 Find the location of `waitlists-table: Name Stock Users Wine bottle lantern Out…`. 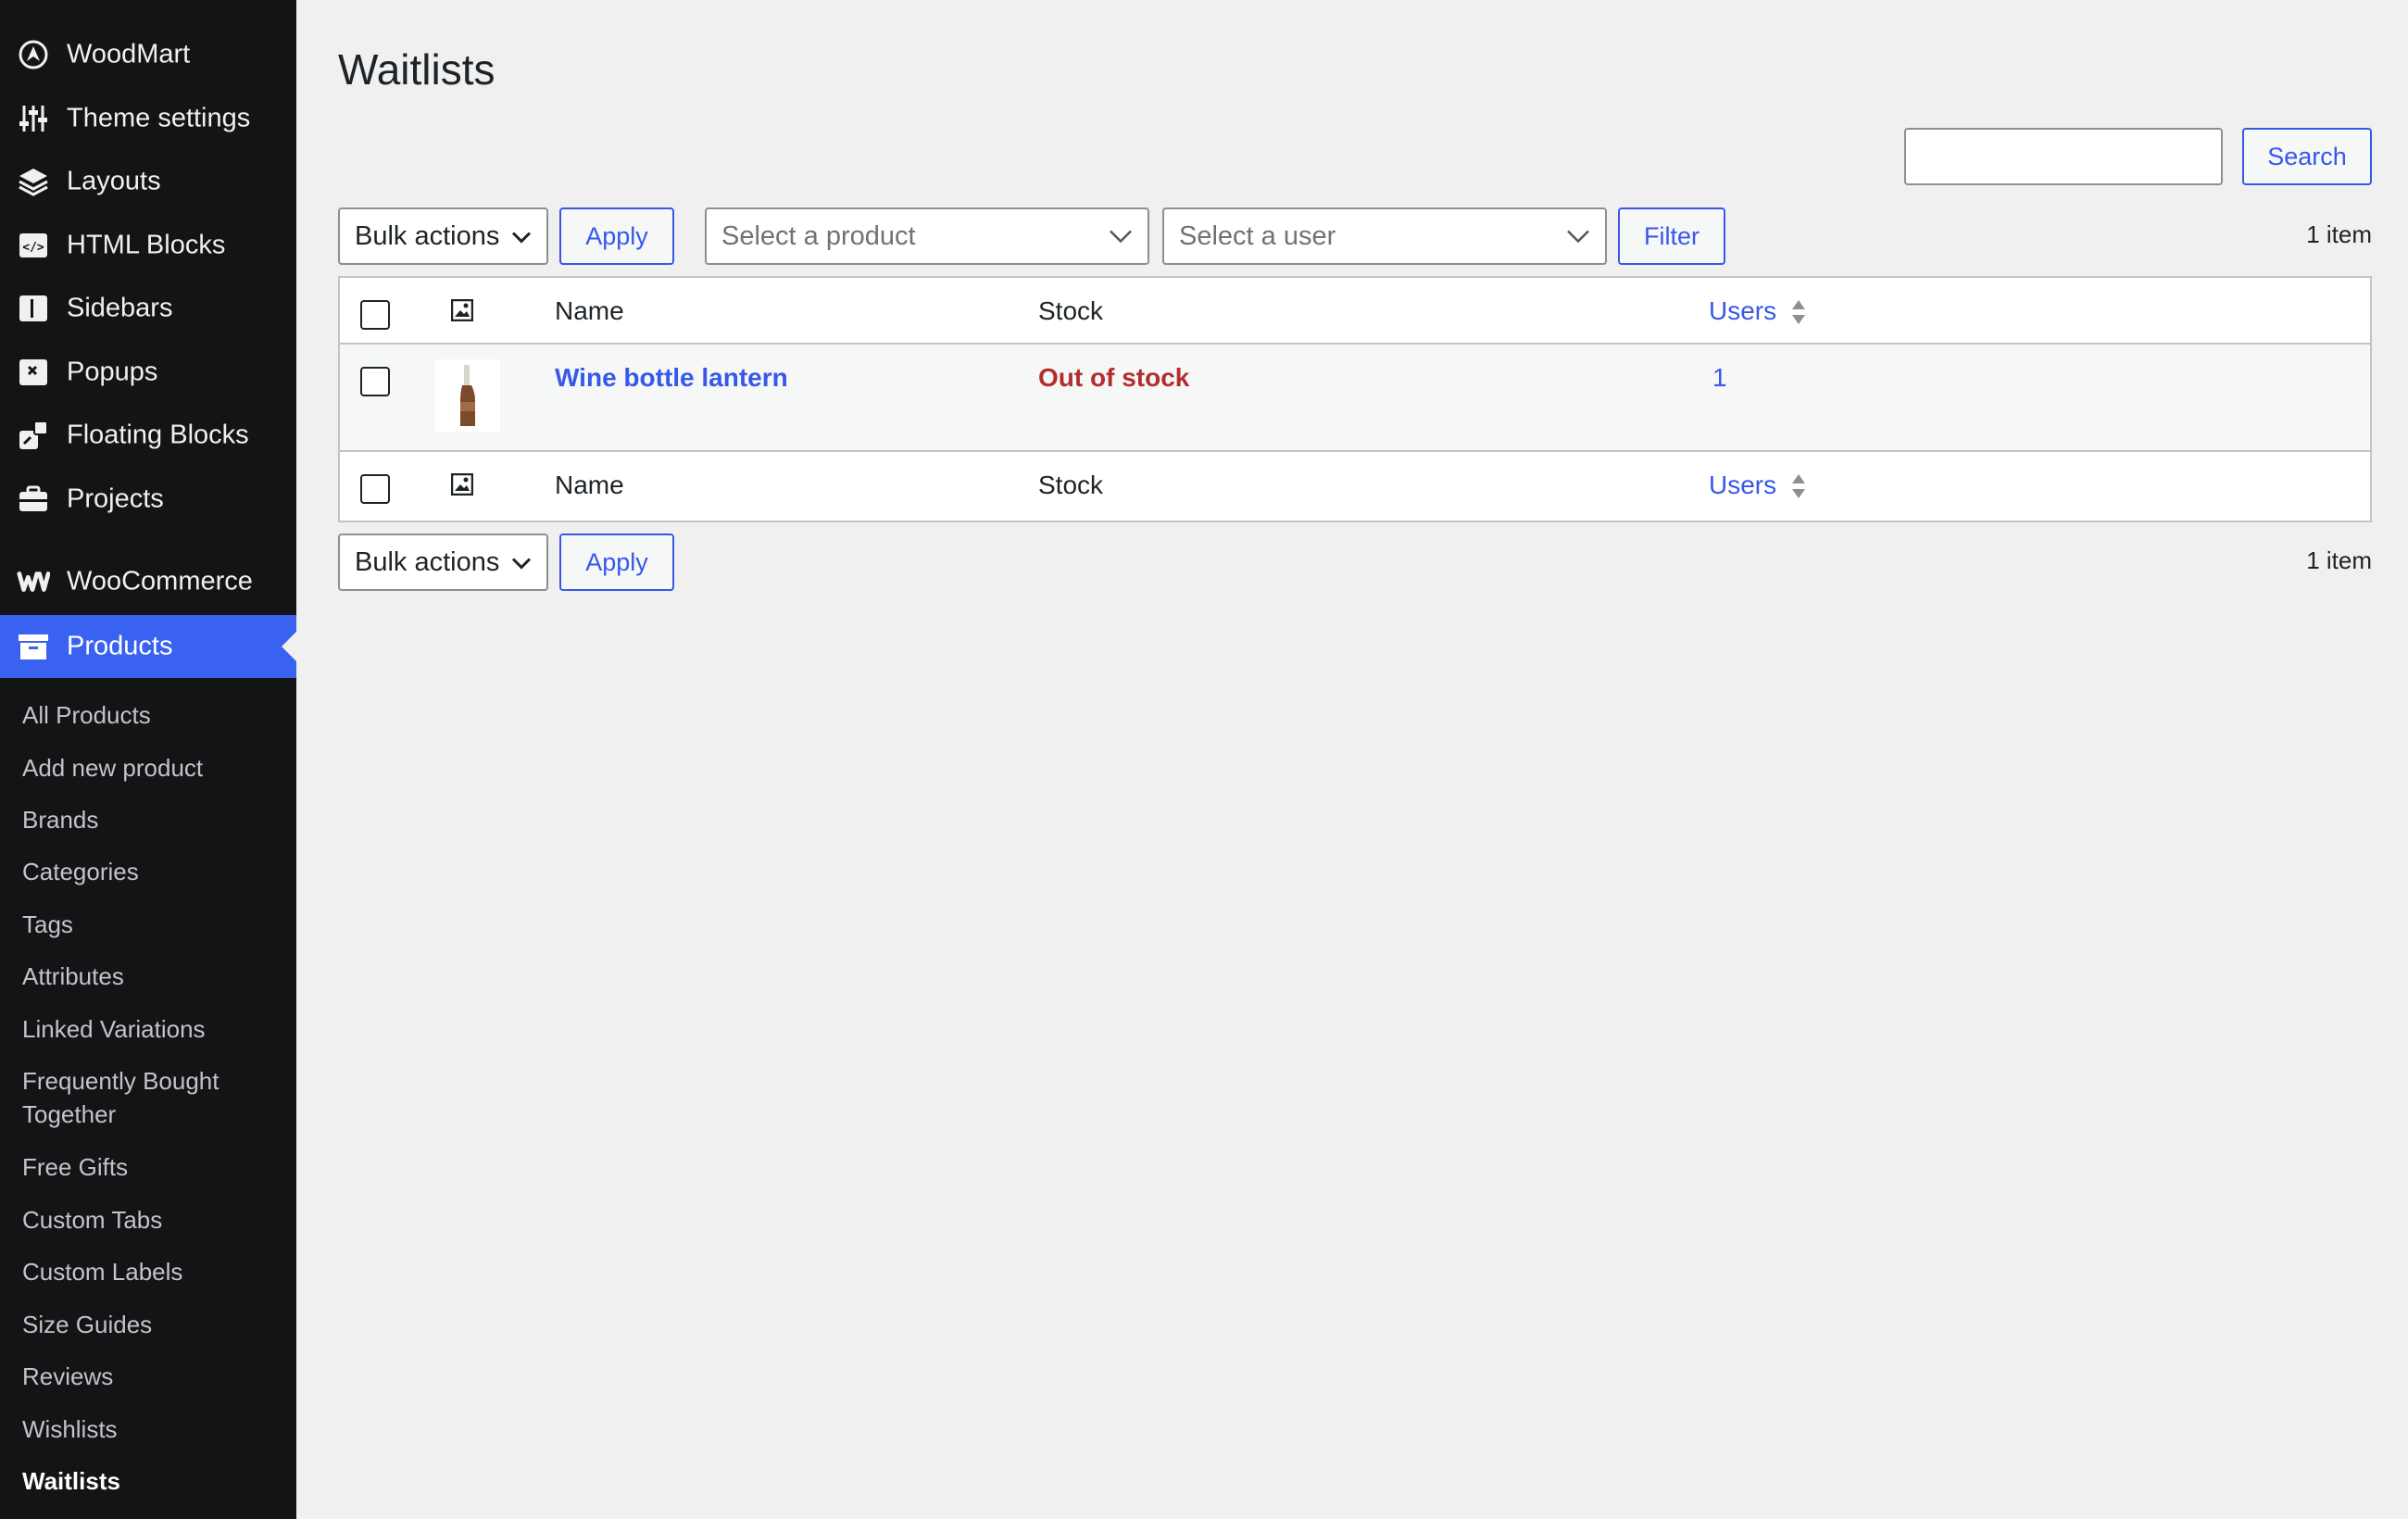

waitlists-table: Name Stock Users Wine bottle lantern Out… is located at coordinates (1355, 399).